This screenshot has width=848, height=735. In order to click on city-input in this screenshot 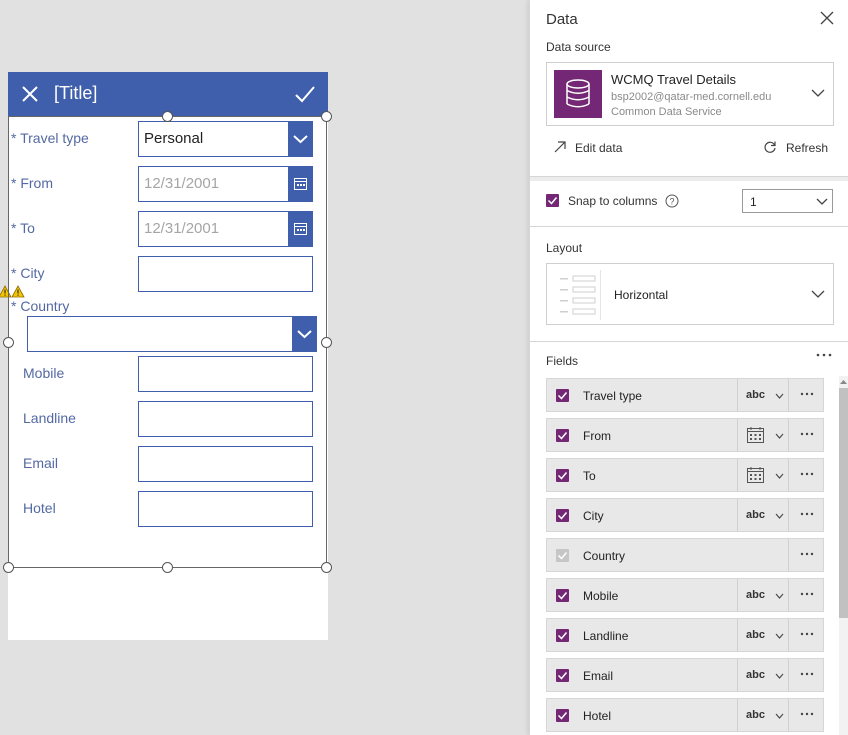, I will do `click(225, 274)`.